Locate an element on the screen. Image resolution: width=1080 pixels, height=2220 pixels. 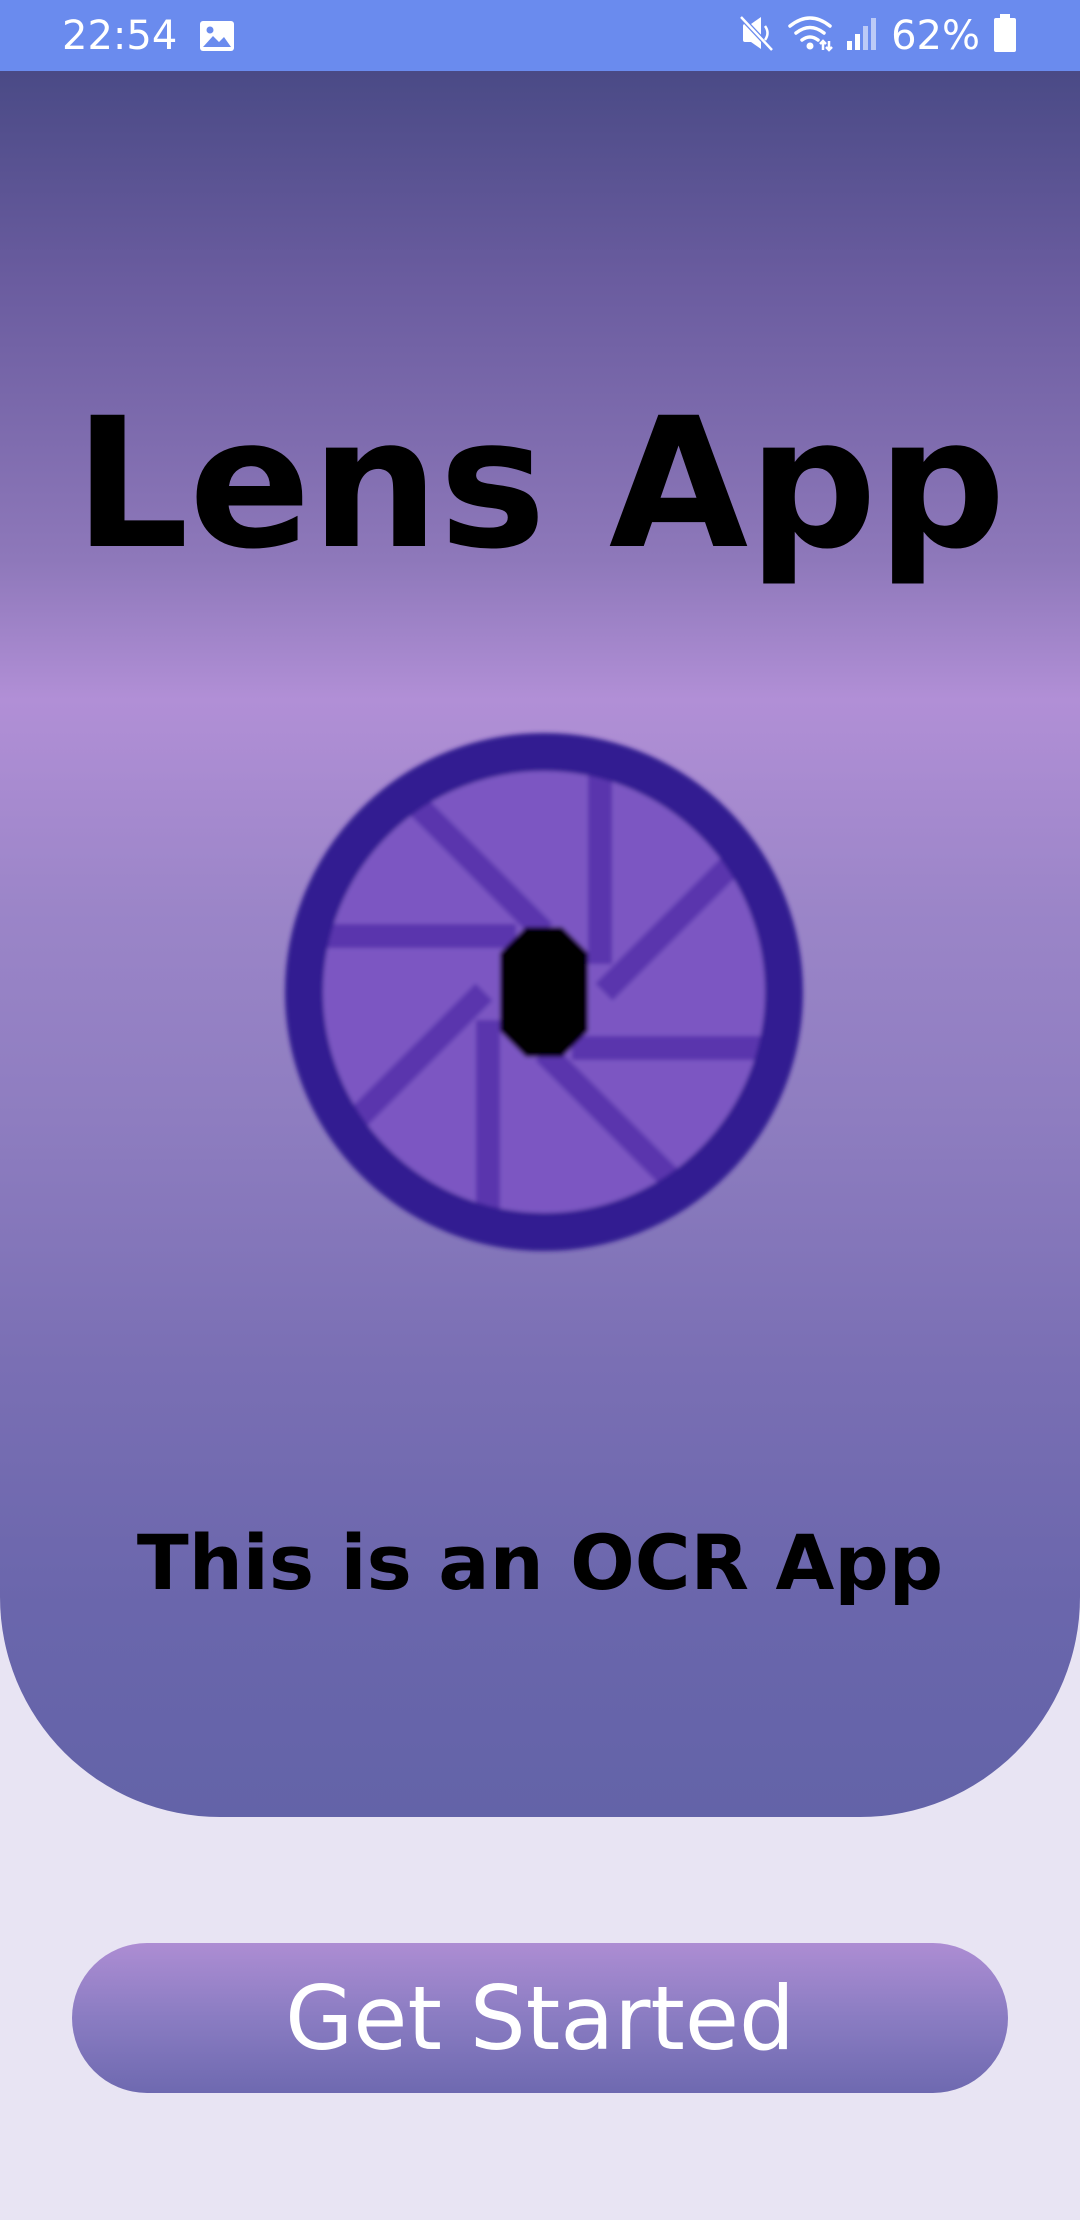
battery-percent: 62% is located at coordinates (935, 35).